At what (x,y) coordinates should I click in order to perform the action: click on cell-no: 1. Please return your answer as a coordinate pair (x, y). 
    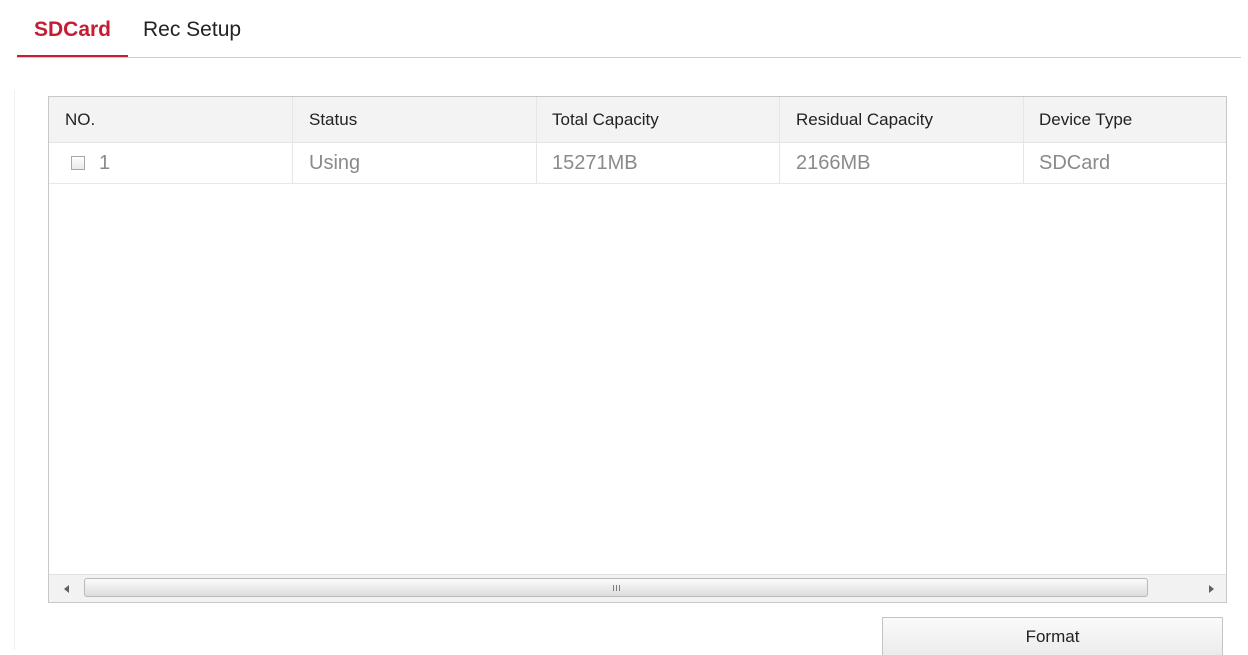
    Looking at the image, I should click on (87, 163).